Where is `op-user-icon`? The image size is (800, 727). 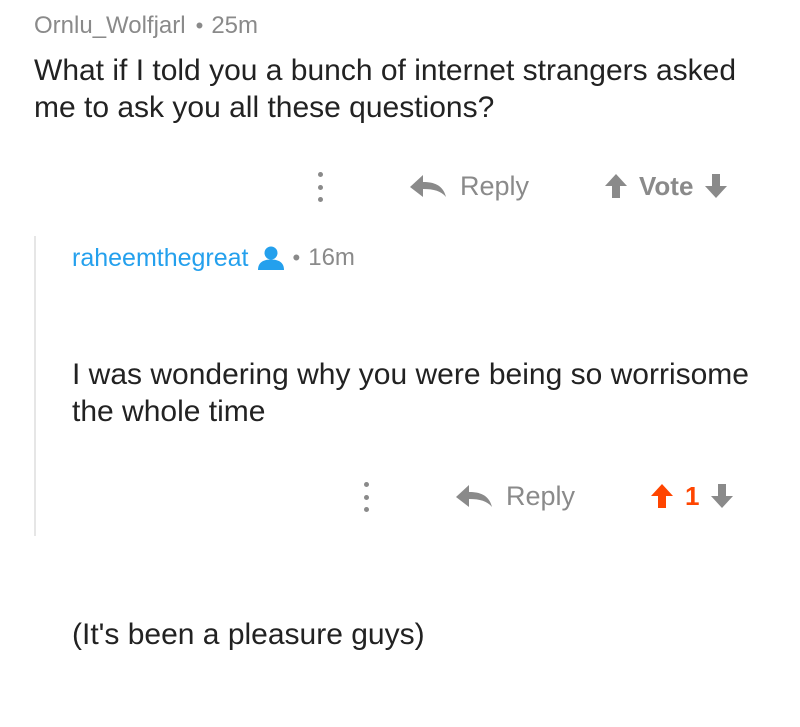 op-user-icon is located at coordinates (270, 258).